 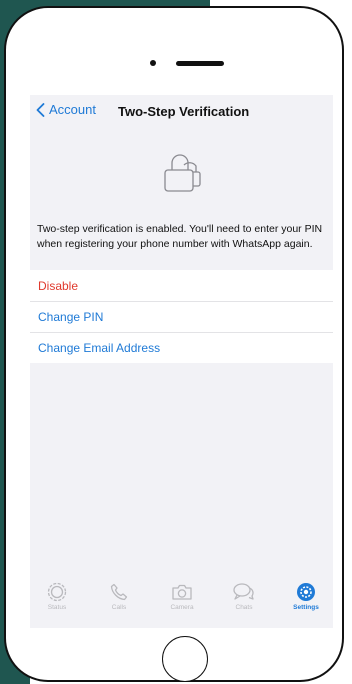 I want to click on navigation-bar: Account Two-Step Verification, so click(x=181, y=113).